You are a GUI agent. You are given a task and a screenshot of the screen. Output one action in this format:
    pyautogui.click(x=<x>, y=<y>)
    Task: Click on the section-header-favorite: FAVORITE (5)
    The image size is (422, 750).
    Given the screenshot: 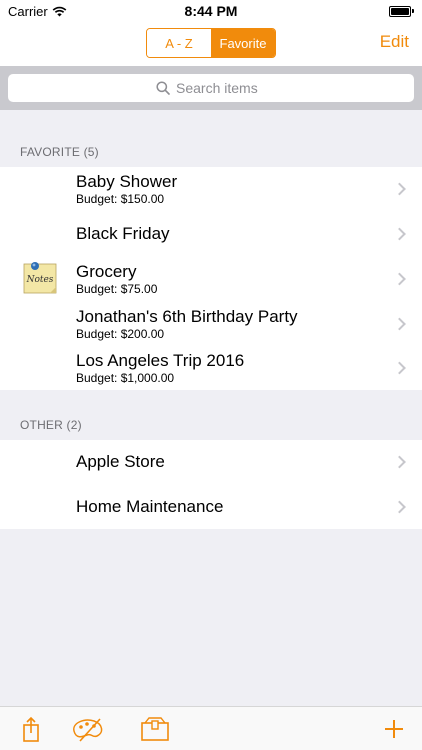 What is the action you would take?
    pyautogui.click(x=59, y=152)
    